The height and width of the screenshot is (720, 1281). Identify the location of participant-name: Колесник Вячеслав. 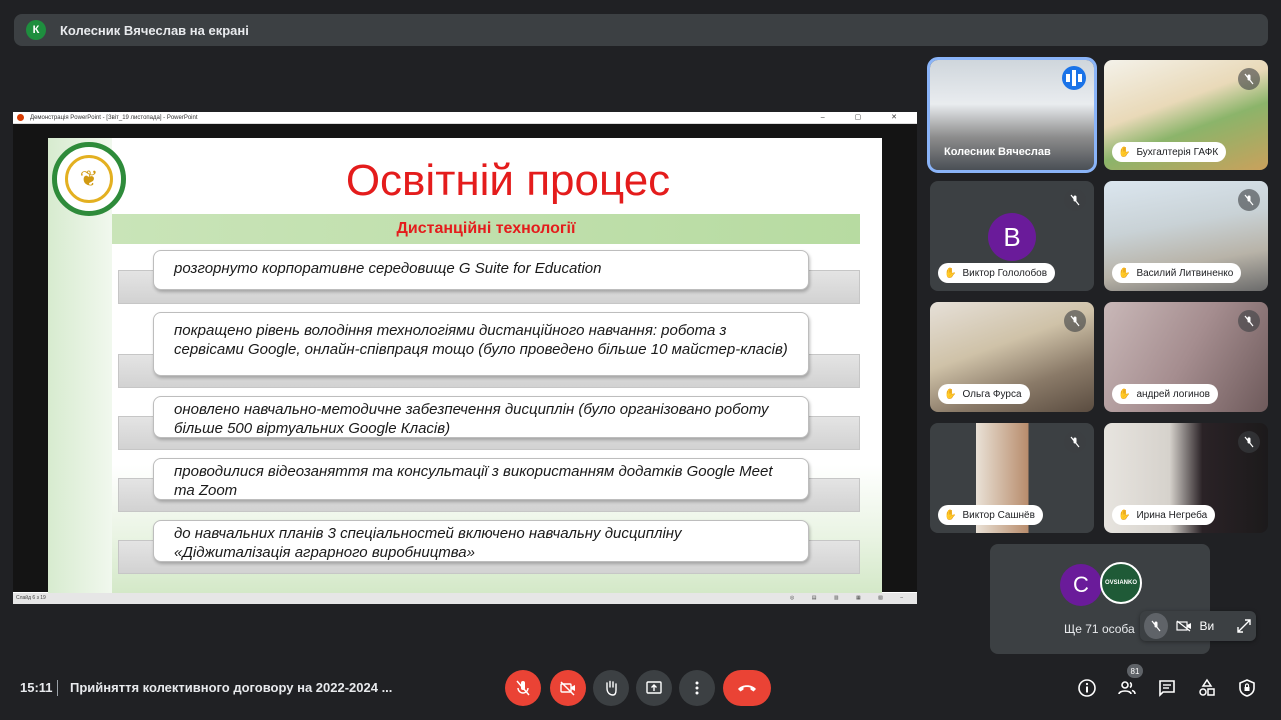
(997, 152).